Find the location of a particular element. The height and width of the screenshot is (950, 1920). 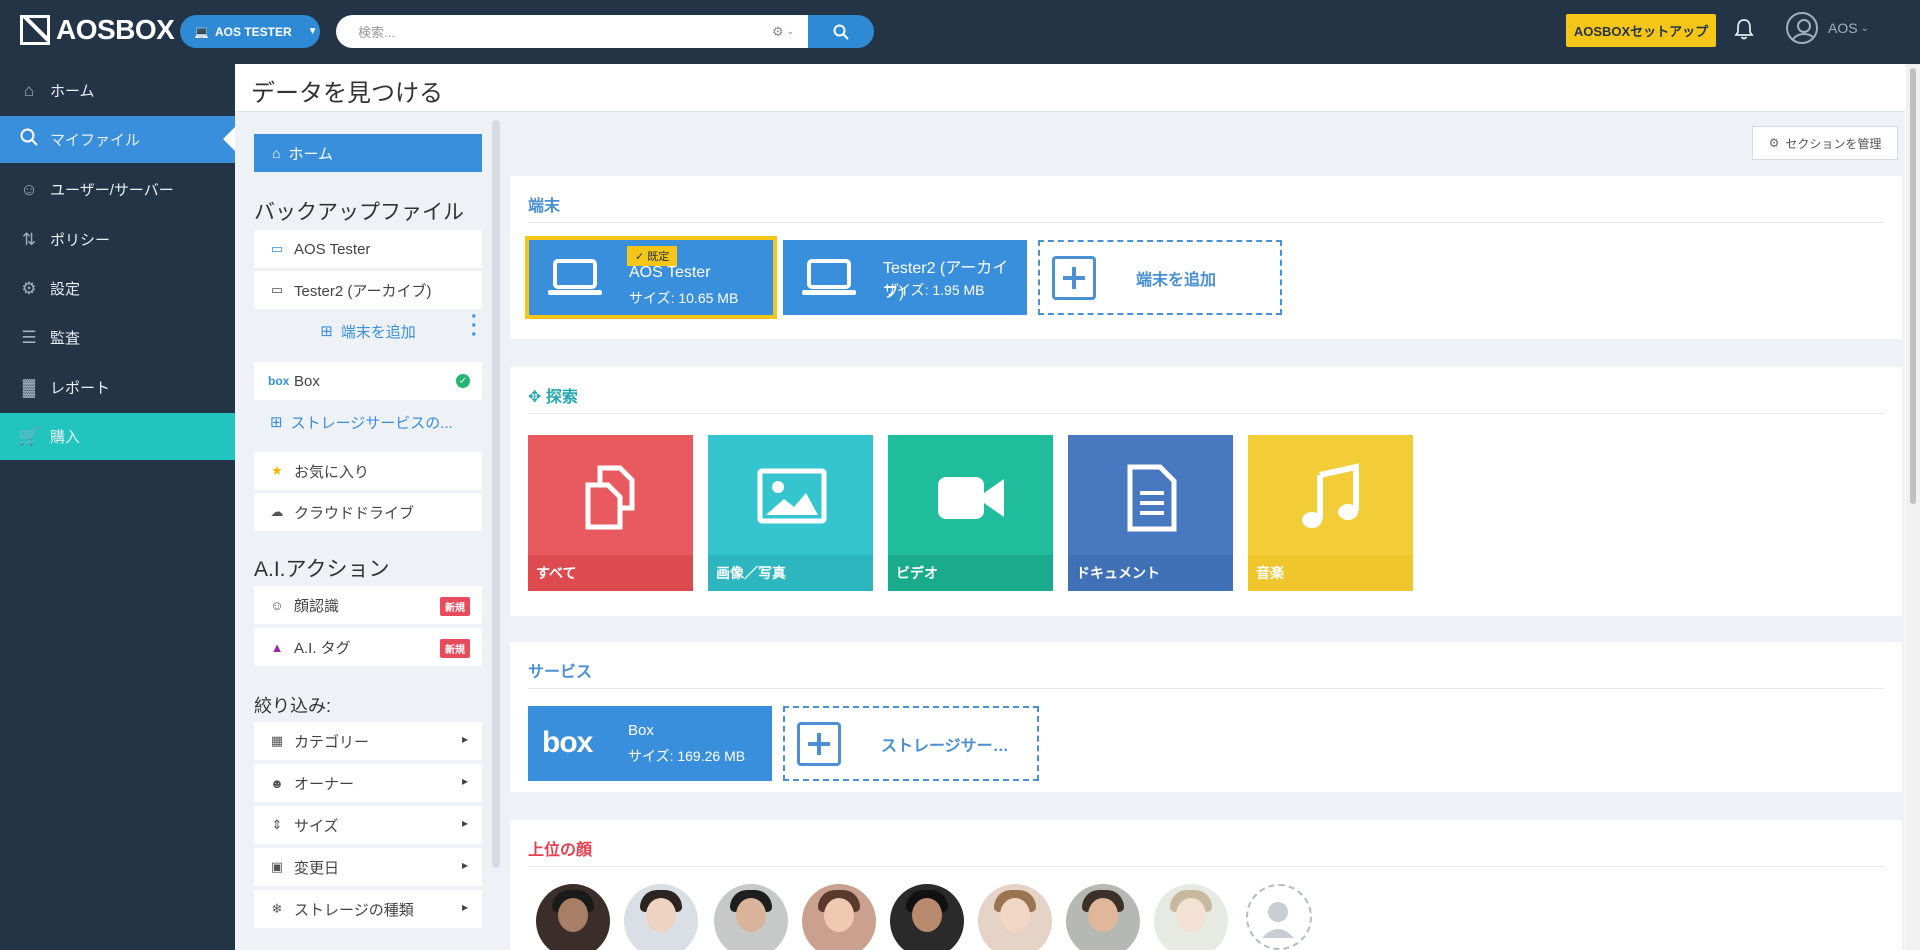

filter-device-label: AOS Tester is located at coordinates (332, 249).